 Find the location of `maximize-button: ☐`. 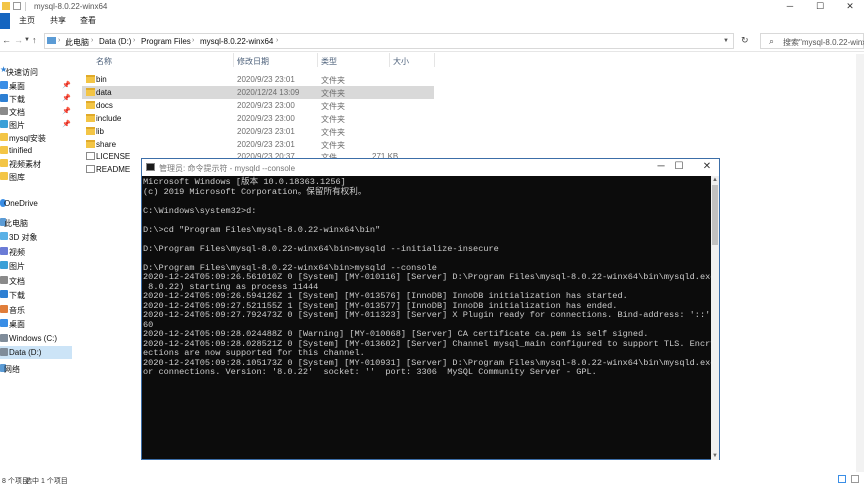

maximize-button: ☐ is located at coordinates (820, 6).